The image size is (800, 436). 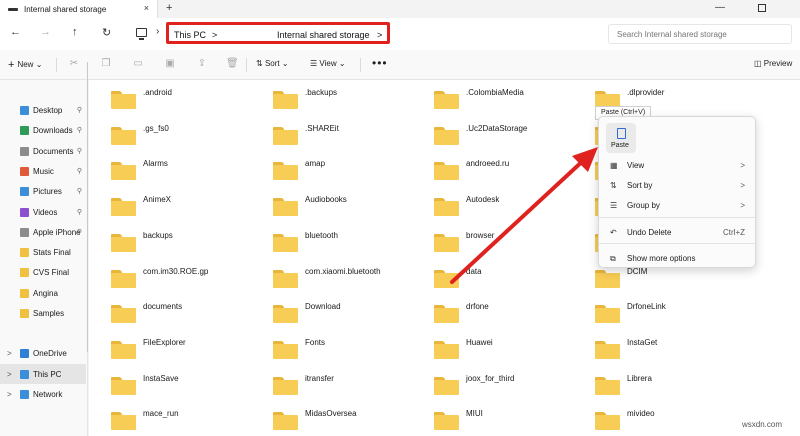 I want to click on folder-item: drfone, so click(x=509, y=317).